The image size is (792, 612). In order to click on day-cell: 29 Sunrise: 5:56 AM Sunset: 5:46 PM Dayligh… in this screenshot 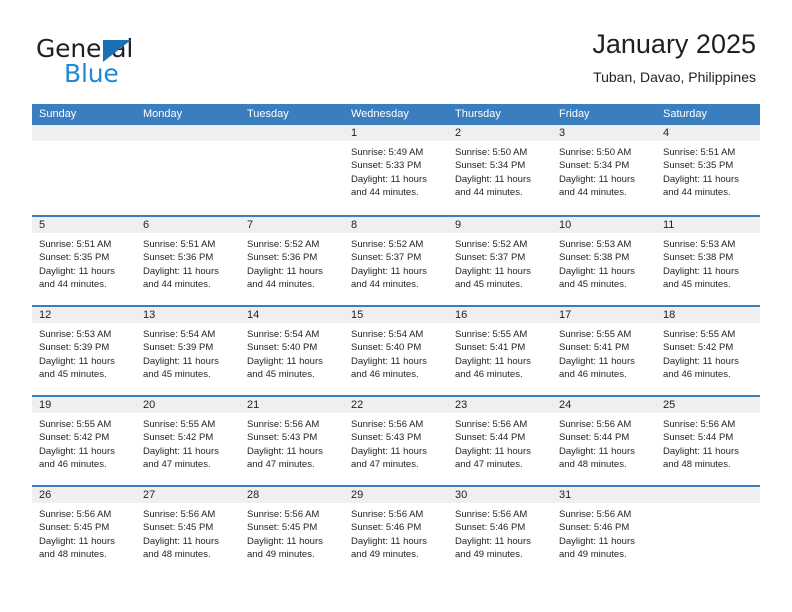, I will do `click(396, 531)`.